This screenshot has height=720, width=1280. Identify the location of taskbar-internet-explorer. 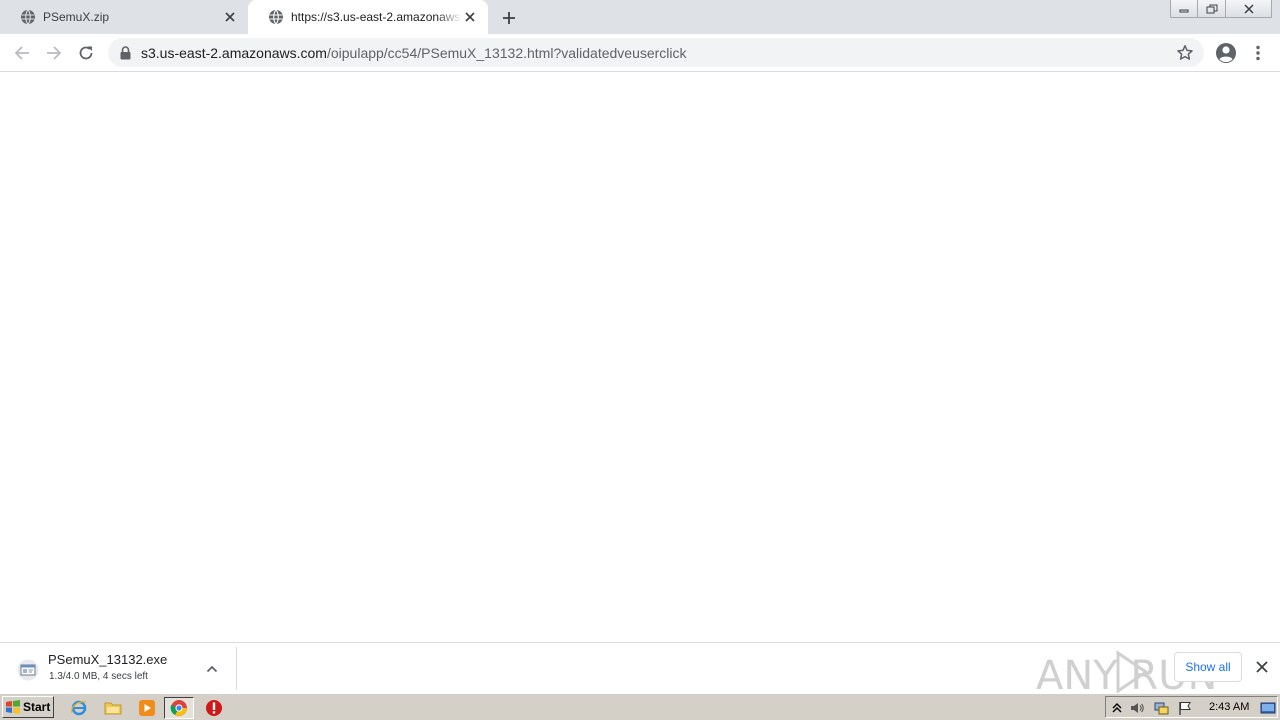
(79, 708).